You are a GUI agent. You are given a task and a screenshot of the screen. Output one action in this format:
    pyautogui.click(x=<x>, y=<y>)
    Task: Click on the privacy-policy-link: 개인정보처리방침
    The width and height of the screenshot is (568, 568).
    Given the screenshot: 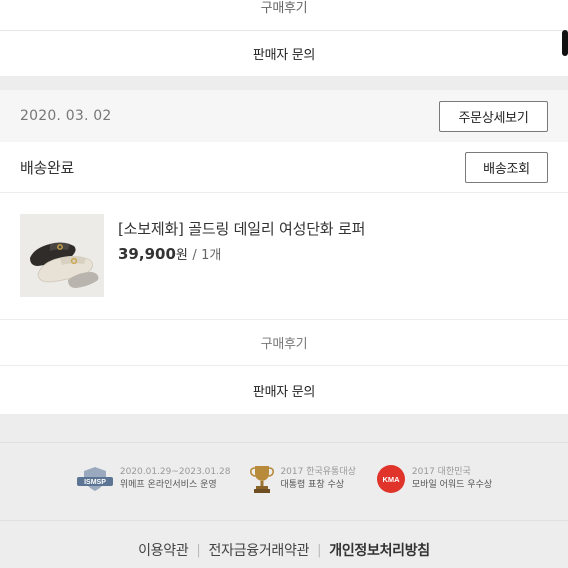 What is the action you would take?
    pyautogui.click(x=379, y=550)
    